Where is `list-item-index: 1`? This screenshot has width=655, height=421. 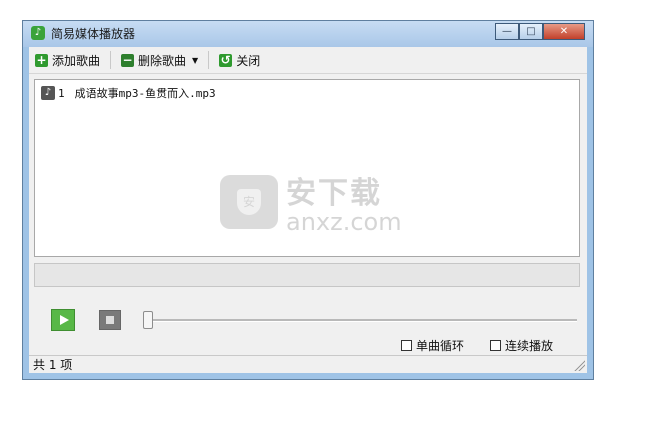 list-item-index: 1 is located at coordinates (61, 93).